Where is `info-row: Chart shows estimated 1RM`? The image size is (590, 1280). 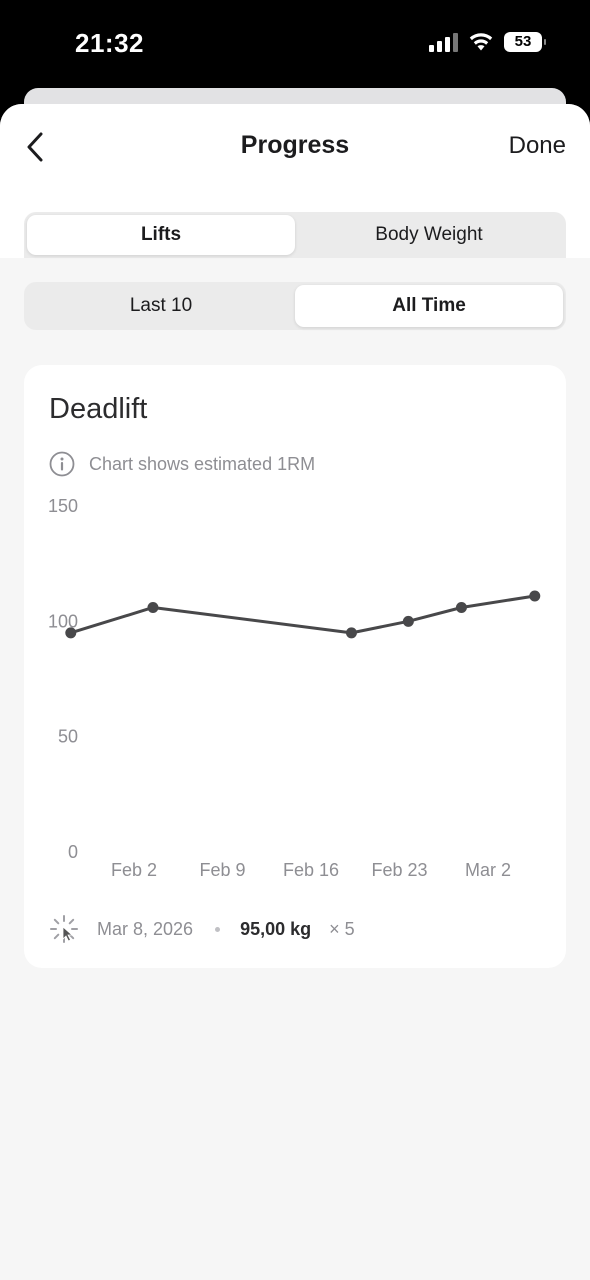
info-row: Chart shows estimated 1RM is located at coordinates (182, 464).